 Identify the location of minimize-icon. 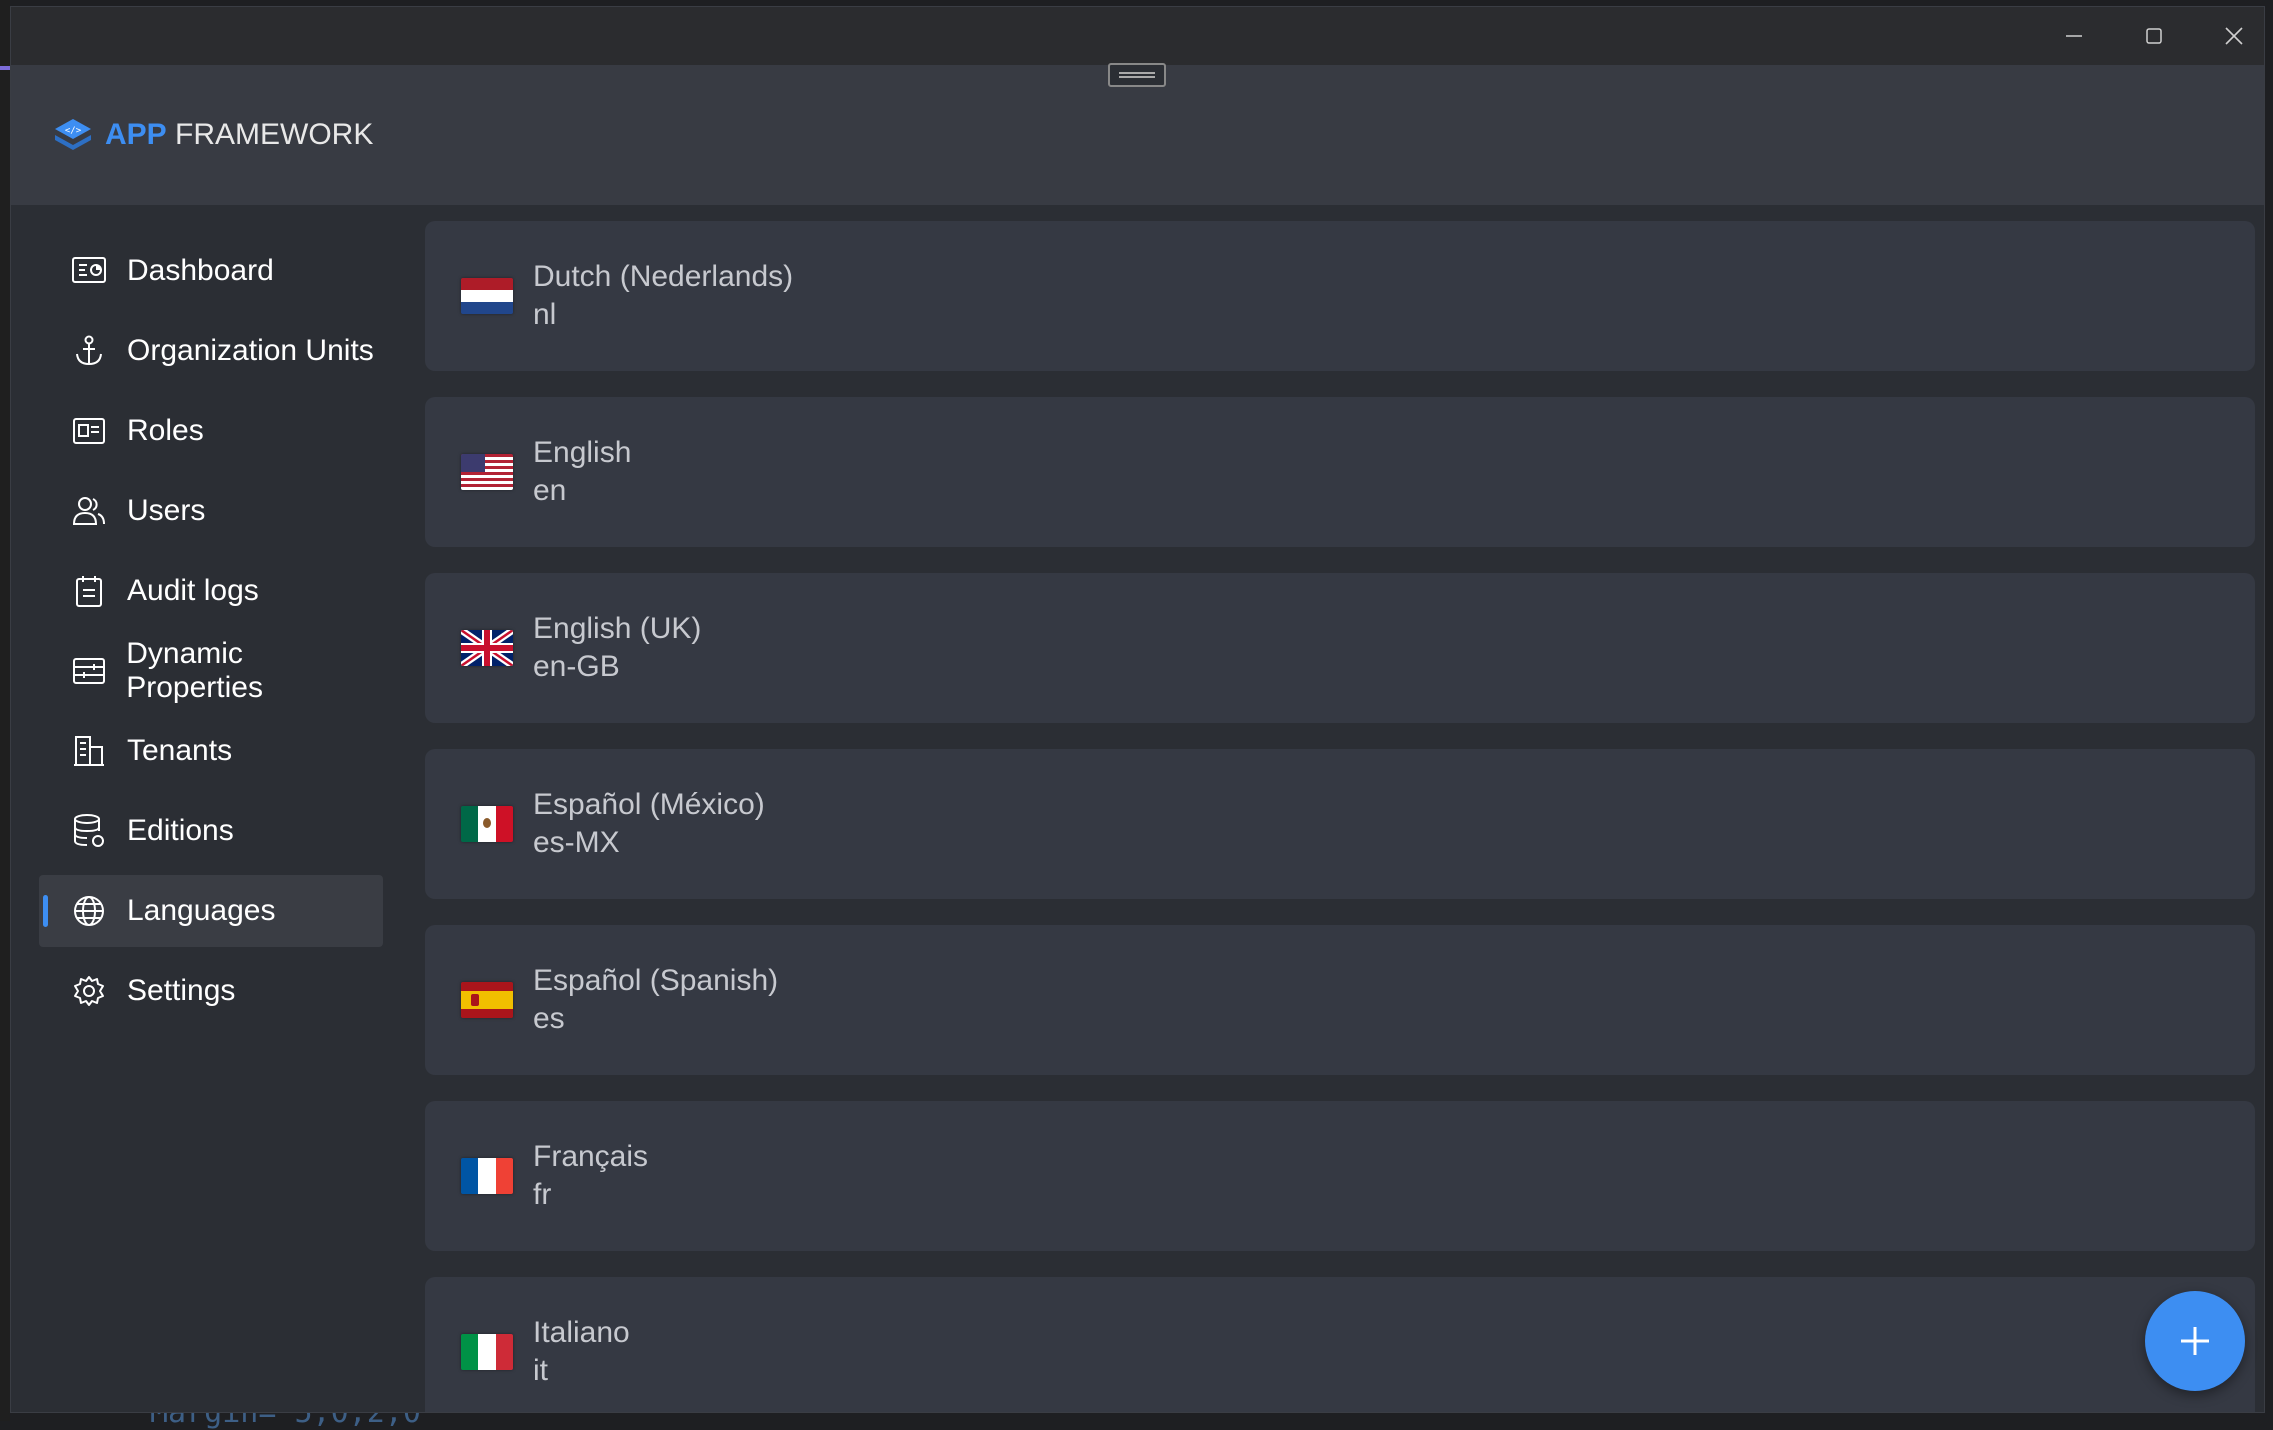
(2074, 36).